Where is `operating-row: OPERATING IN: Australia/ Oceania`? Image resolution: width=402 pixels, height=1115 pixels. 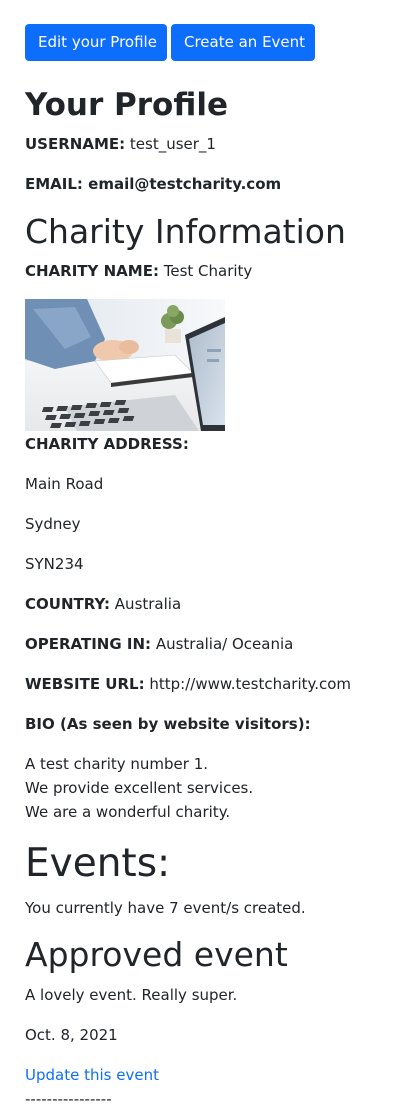
operating-row: OPERATING IN: Australia/ Oceania is located at coordinates (159, 644).